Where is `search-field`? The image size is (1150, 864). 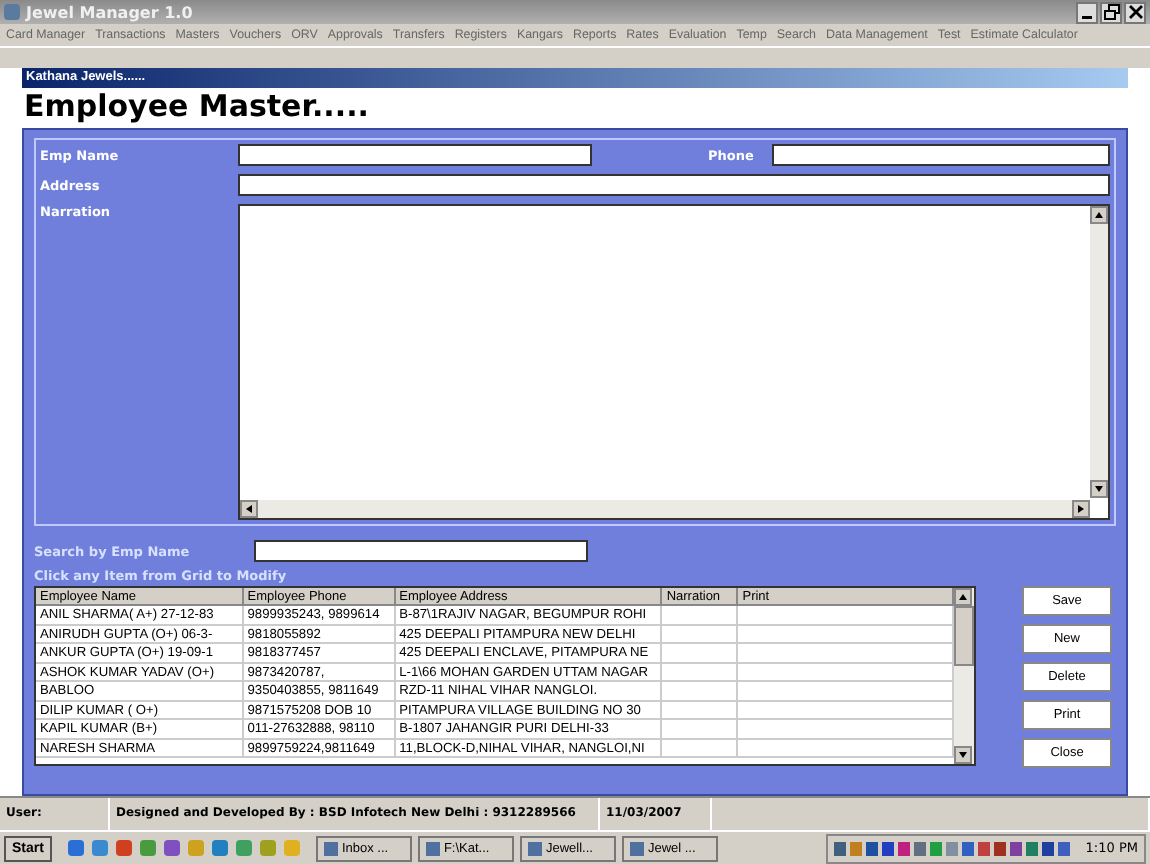
search-field is located at coordinates (421, 551).